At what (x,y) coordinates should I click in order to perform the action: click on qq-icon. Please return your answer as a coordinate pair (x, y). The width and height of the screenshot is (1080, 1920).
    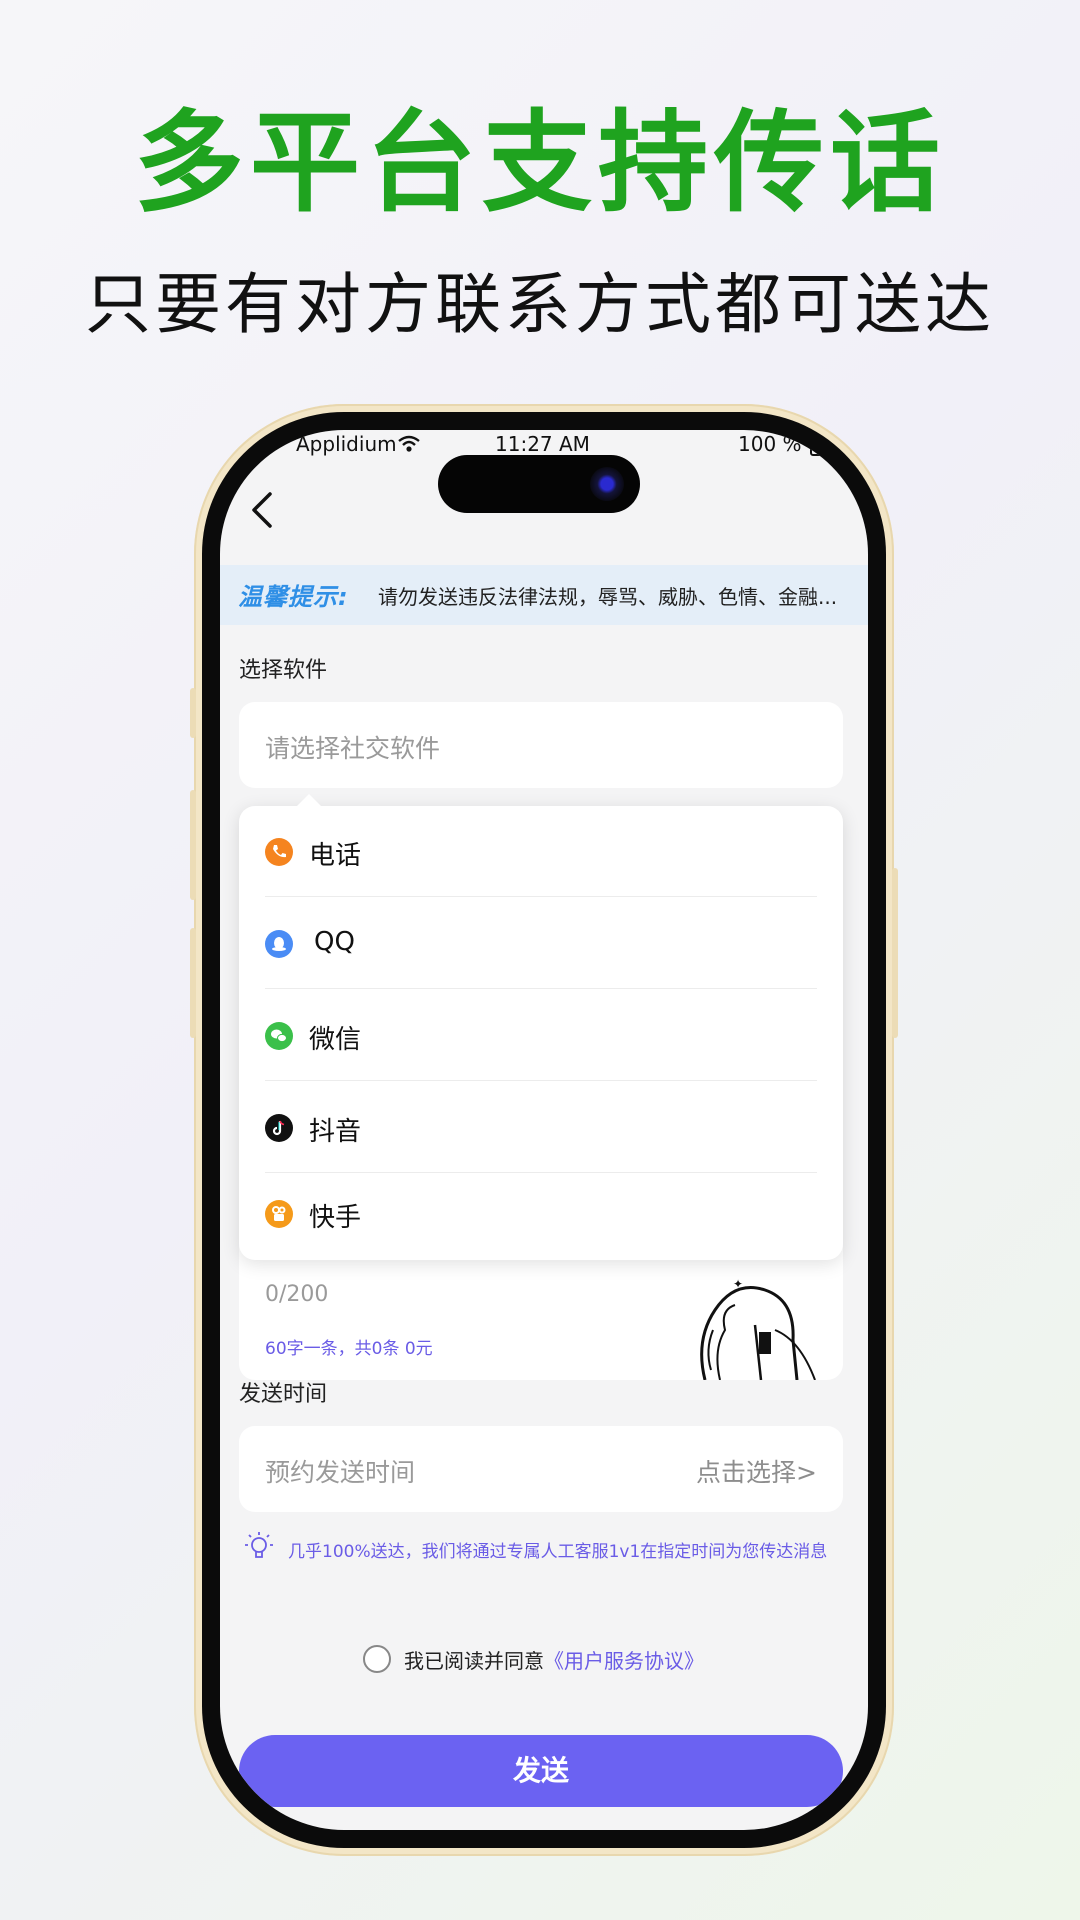
    Looking at the image, I should click on (279, 944).